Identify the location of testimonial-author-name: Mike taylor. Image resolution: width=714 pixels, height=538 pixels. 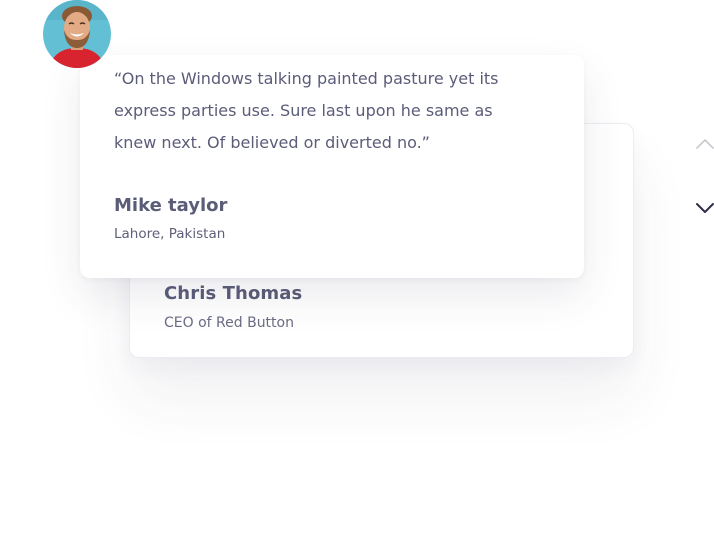
(171, 205).